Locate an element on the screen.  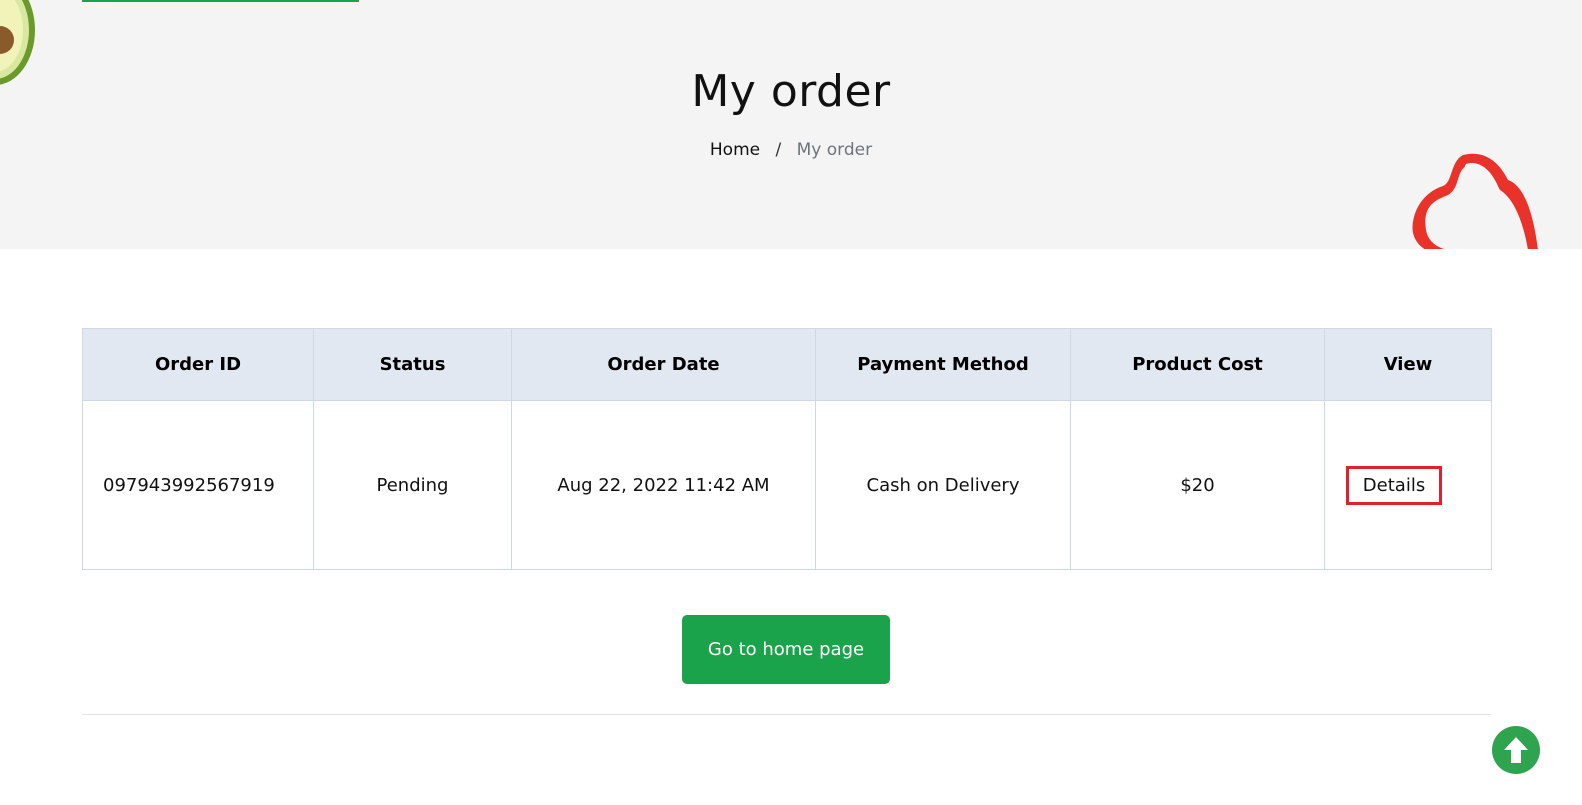
payment-method-cell: Cash on Delivery is located at coordinates (943, 485).